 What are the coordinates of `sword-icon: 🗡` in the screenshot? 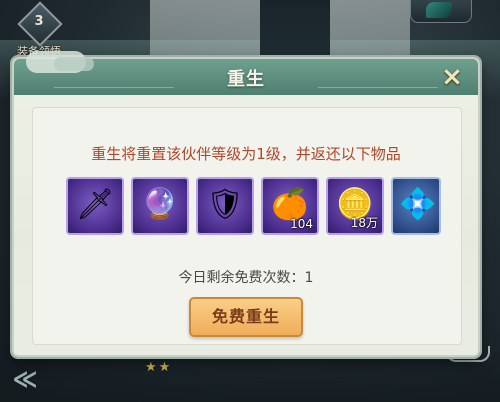 It's located at (95, 204).